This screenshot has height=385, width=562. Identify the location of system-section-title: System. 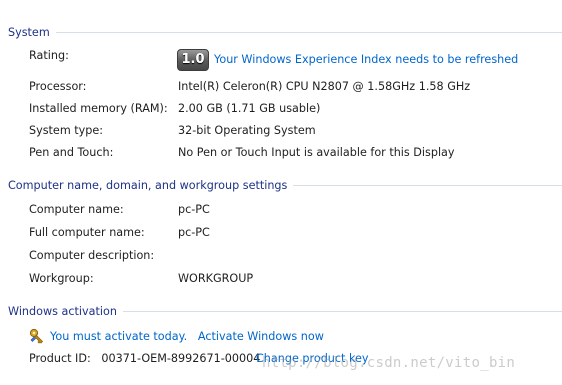
(29, 32).